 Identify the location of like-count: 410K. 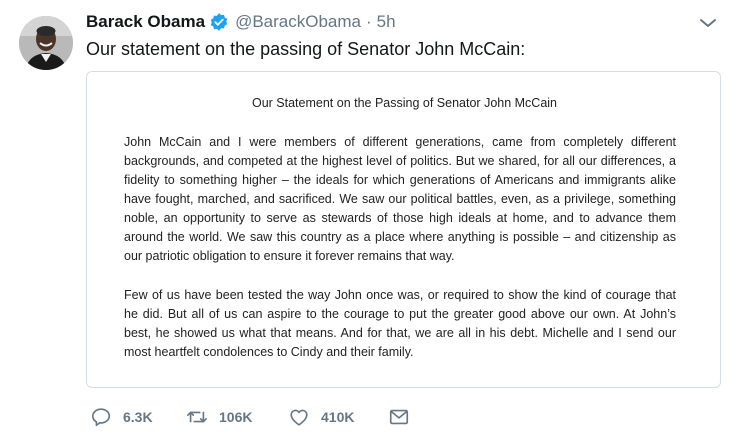
(338, 417).